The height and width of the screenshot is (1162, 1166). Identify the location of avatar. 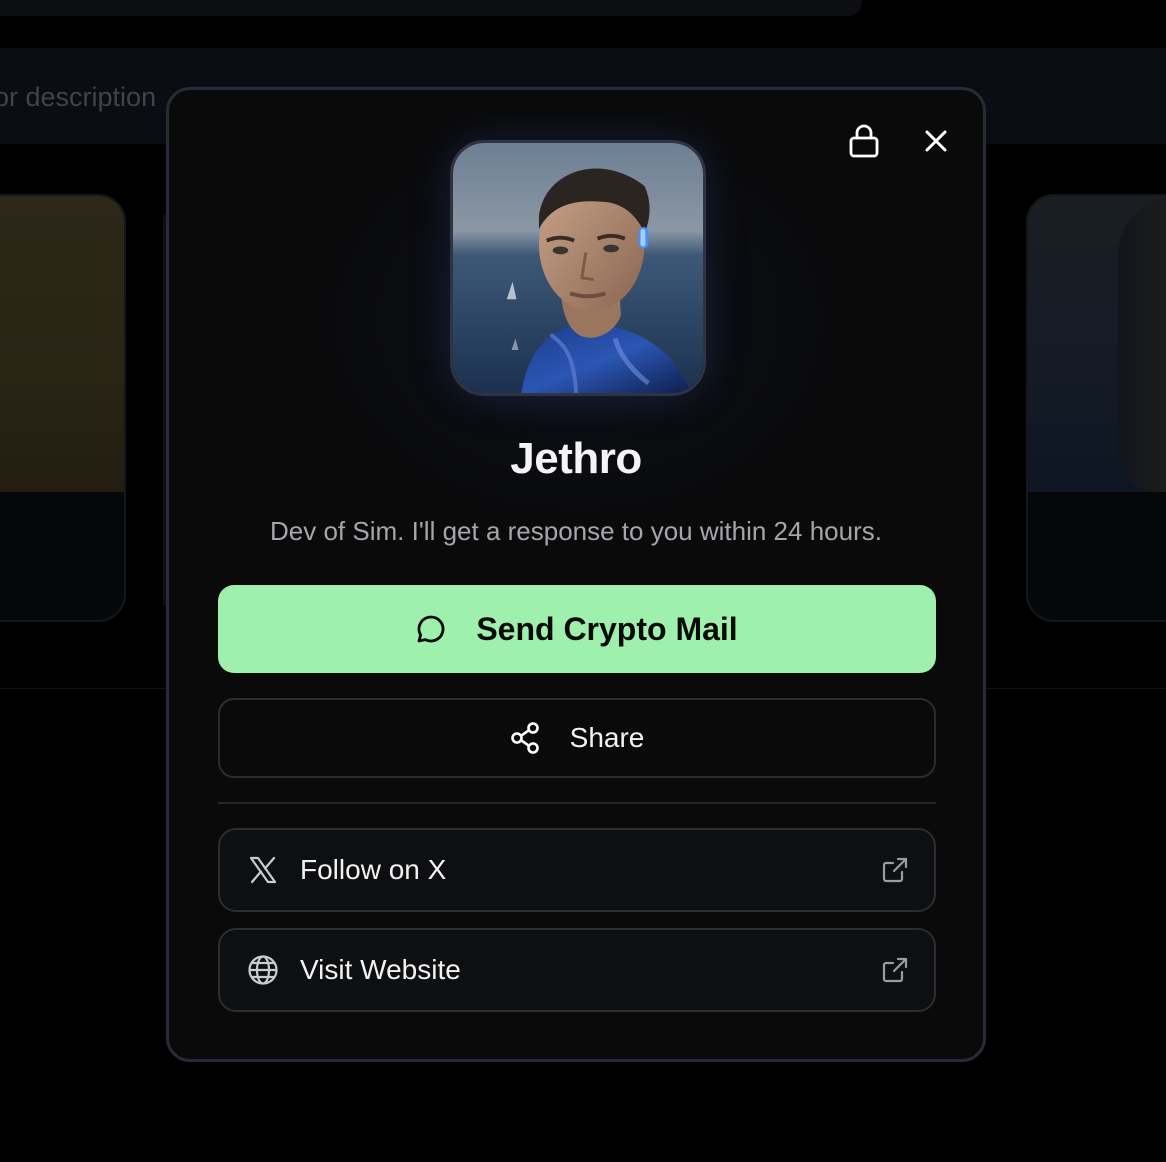
(578, 268).